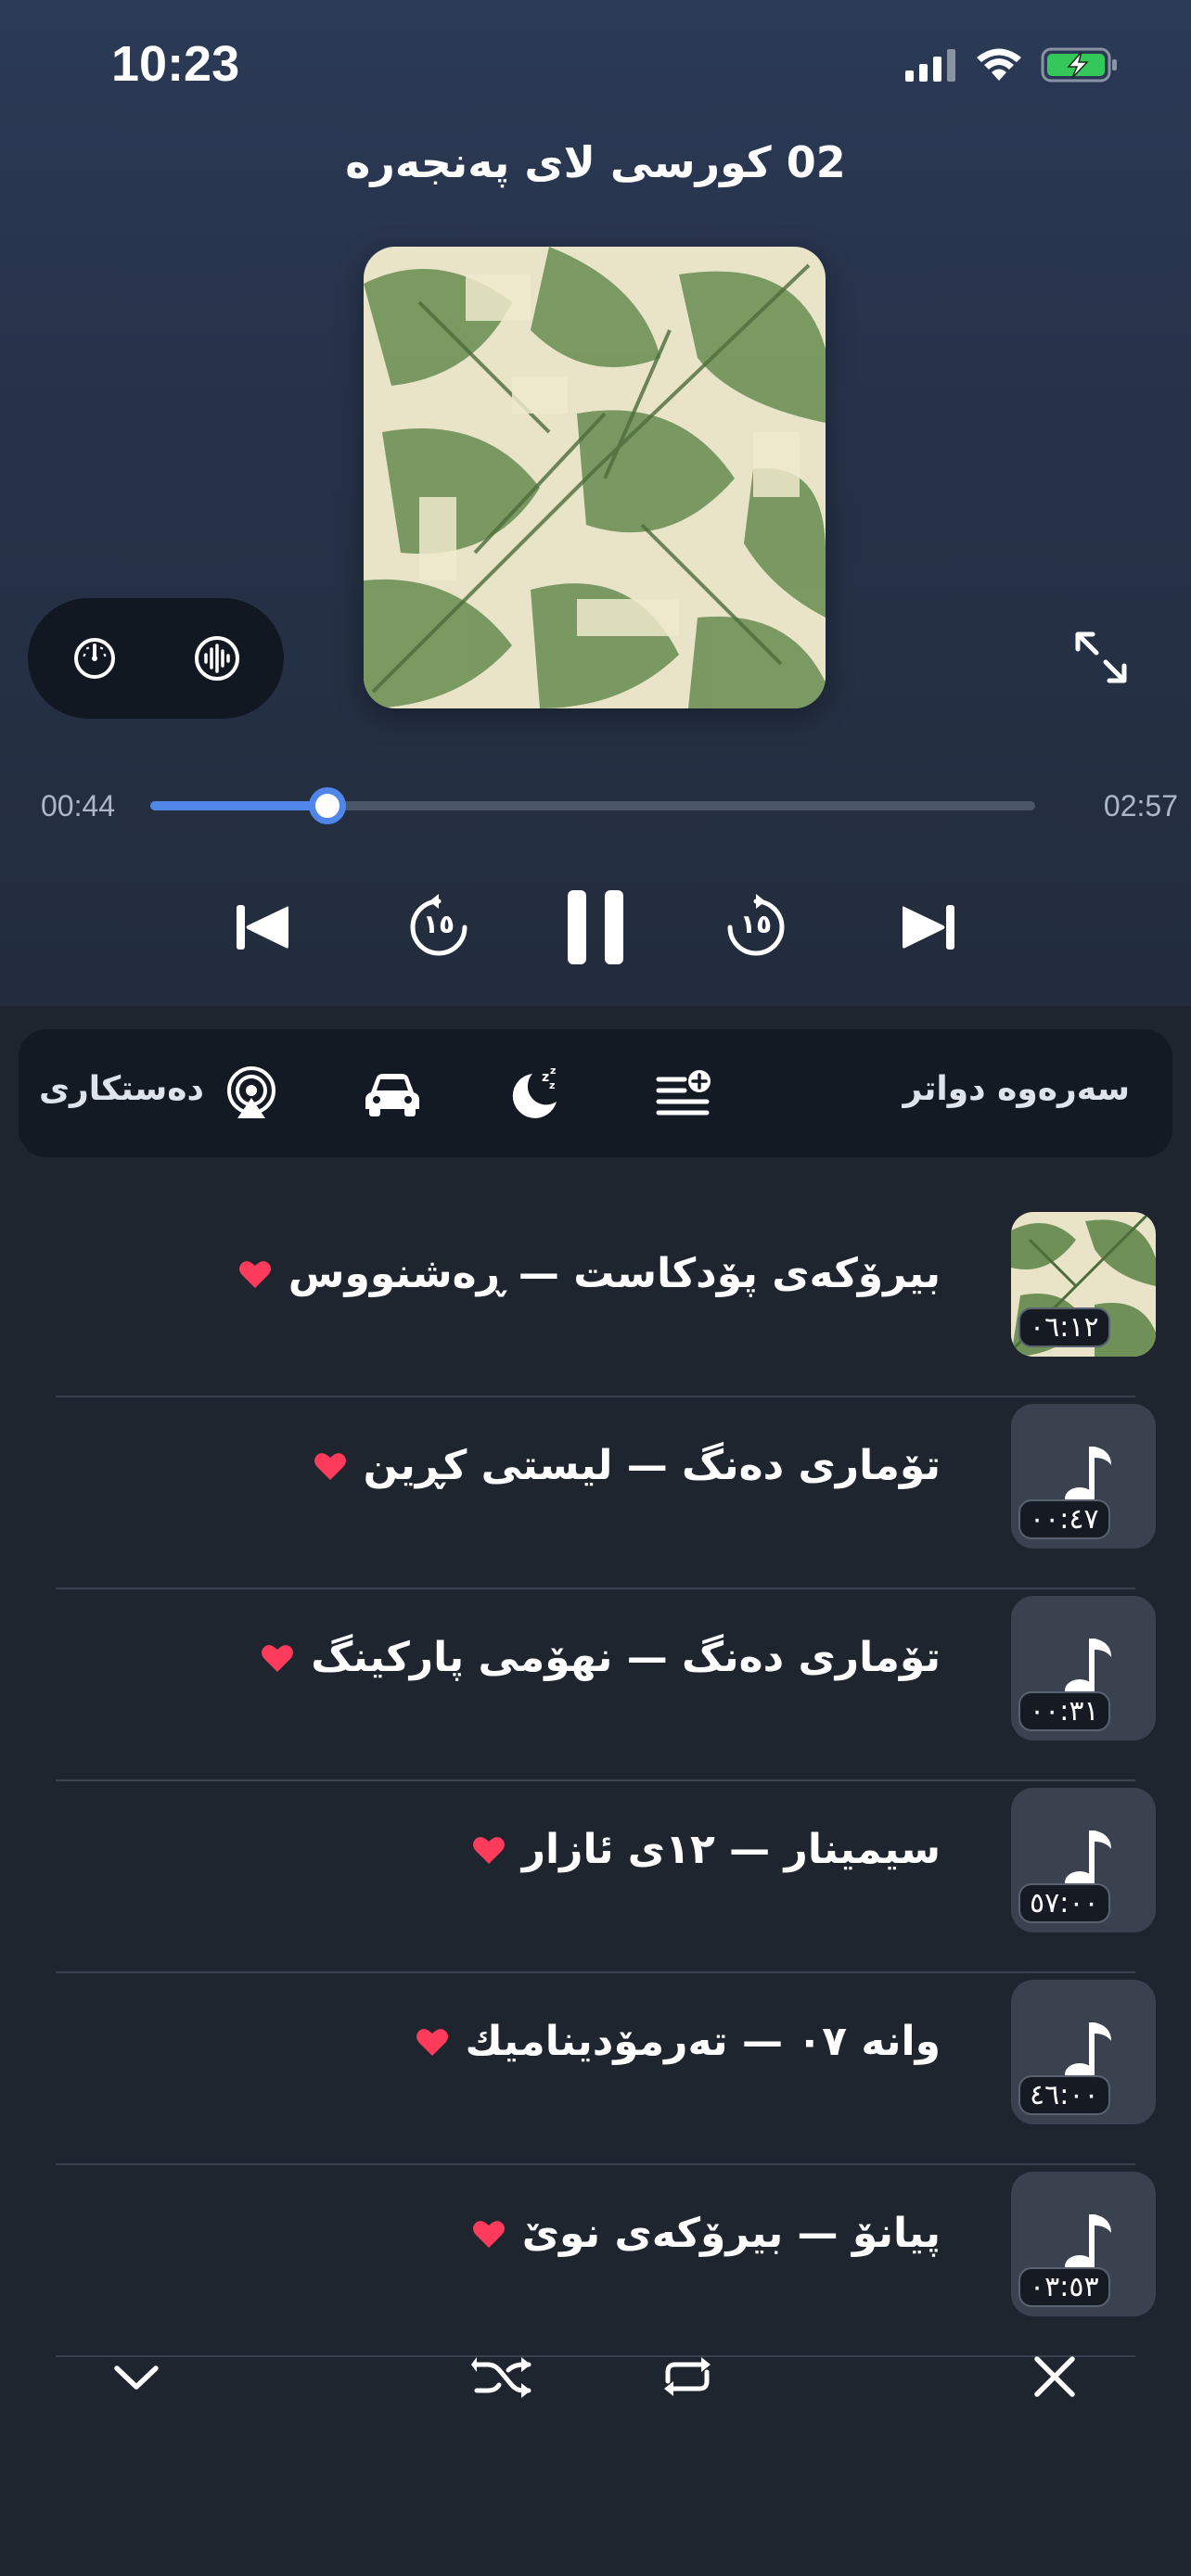  What do you see at coordinates (1064, 1903) in the screenshot?
I see `row-duration: ٥٧:٠٠` at bounding box center [1064, 1903].